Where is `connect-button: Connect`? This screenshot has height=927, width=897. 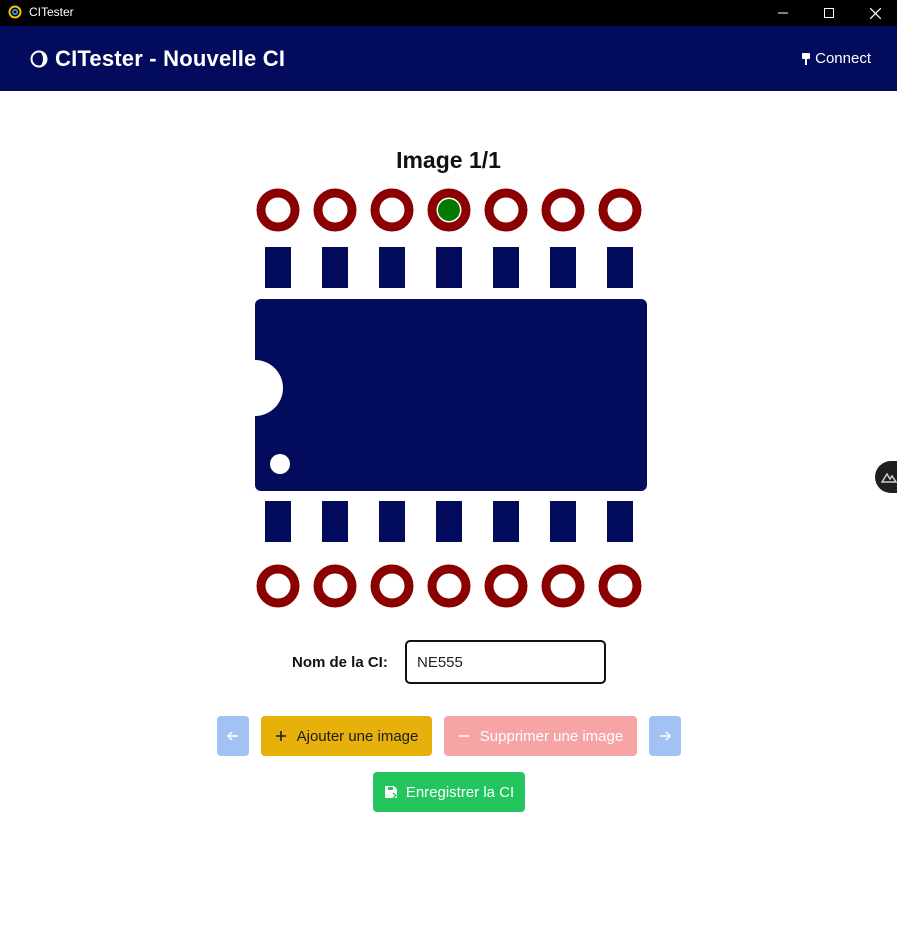
connect-button: Connect is located at coordinates (836, 59).